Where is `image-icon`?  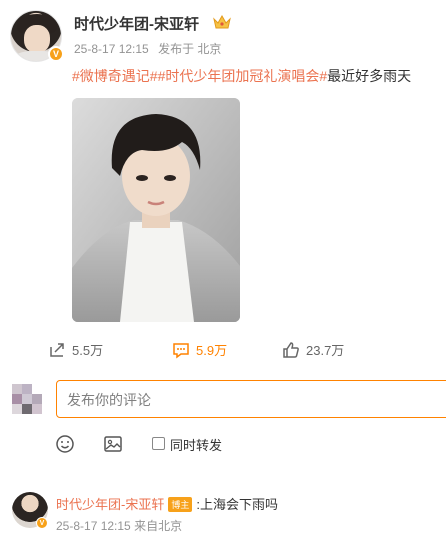
image-icon is located at coordinates (113, 444).